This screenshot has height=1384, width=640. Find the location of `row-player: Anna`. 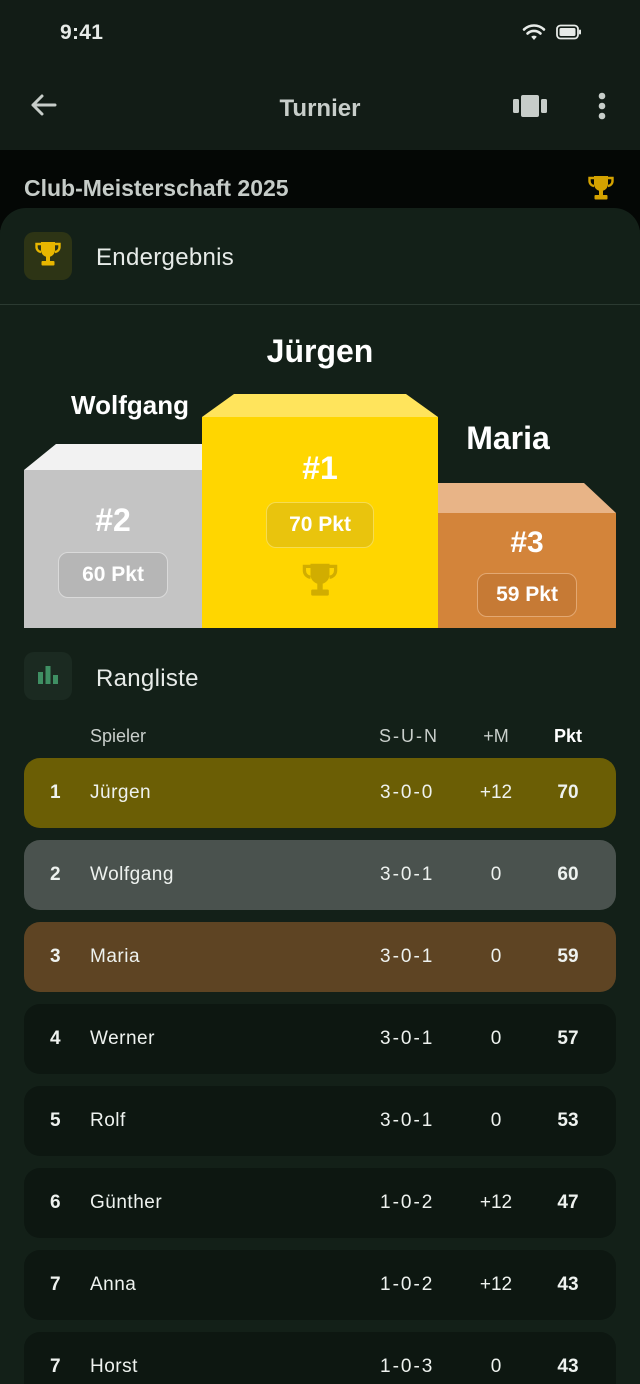

row-player: Anna is located at coordinates (113, 1284).